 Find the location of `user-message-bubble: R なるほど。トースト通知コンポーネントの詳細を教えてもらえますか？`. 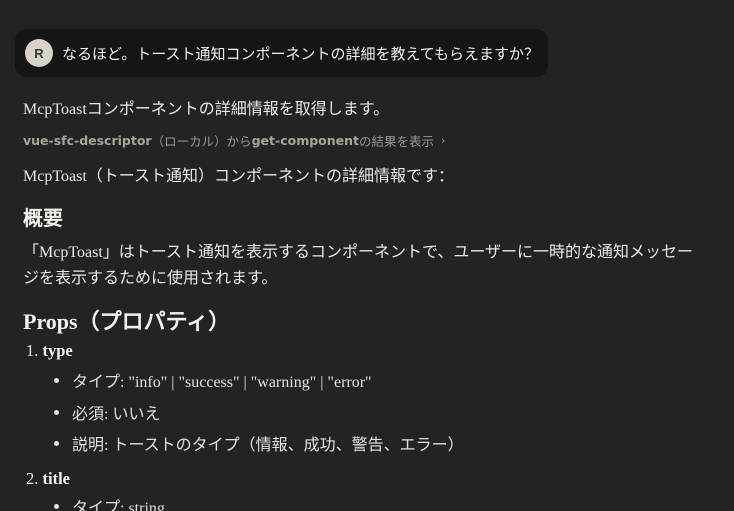

user-message-bubble: R なるほど。トースト通知コンポーネントの詳細を教えてもらえますか？ is located at coordinates (281, 53).